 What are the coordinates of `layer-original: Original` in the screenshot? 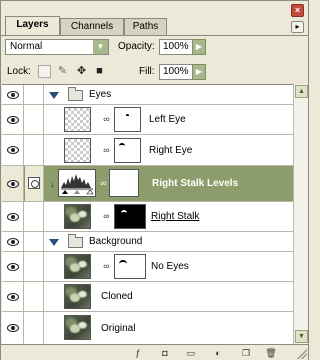 It's located at (147, 328).